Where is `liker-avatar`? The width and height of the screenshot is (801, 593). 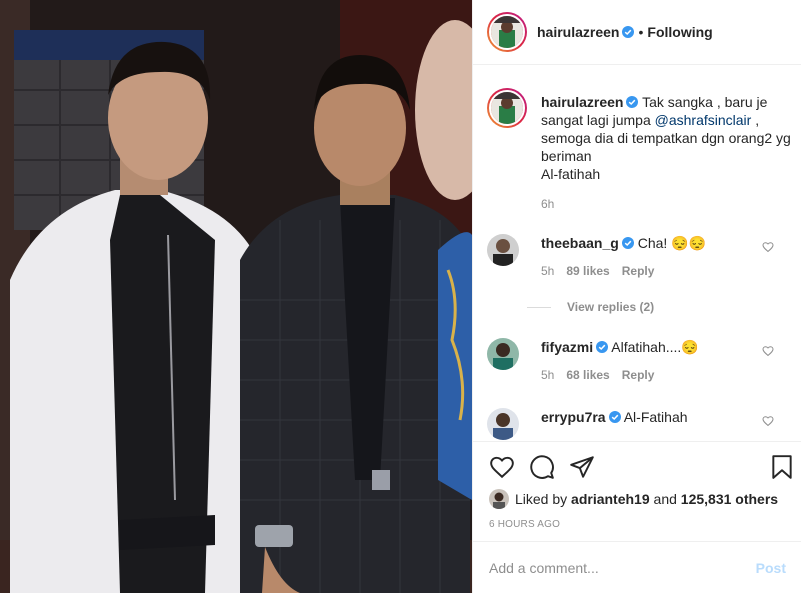
liker-avatar is located at coordinates (499, 499).